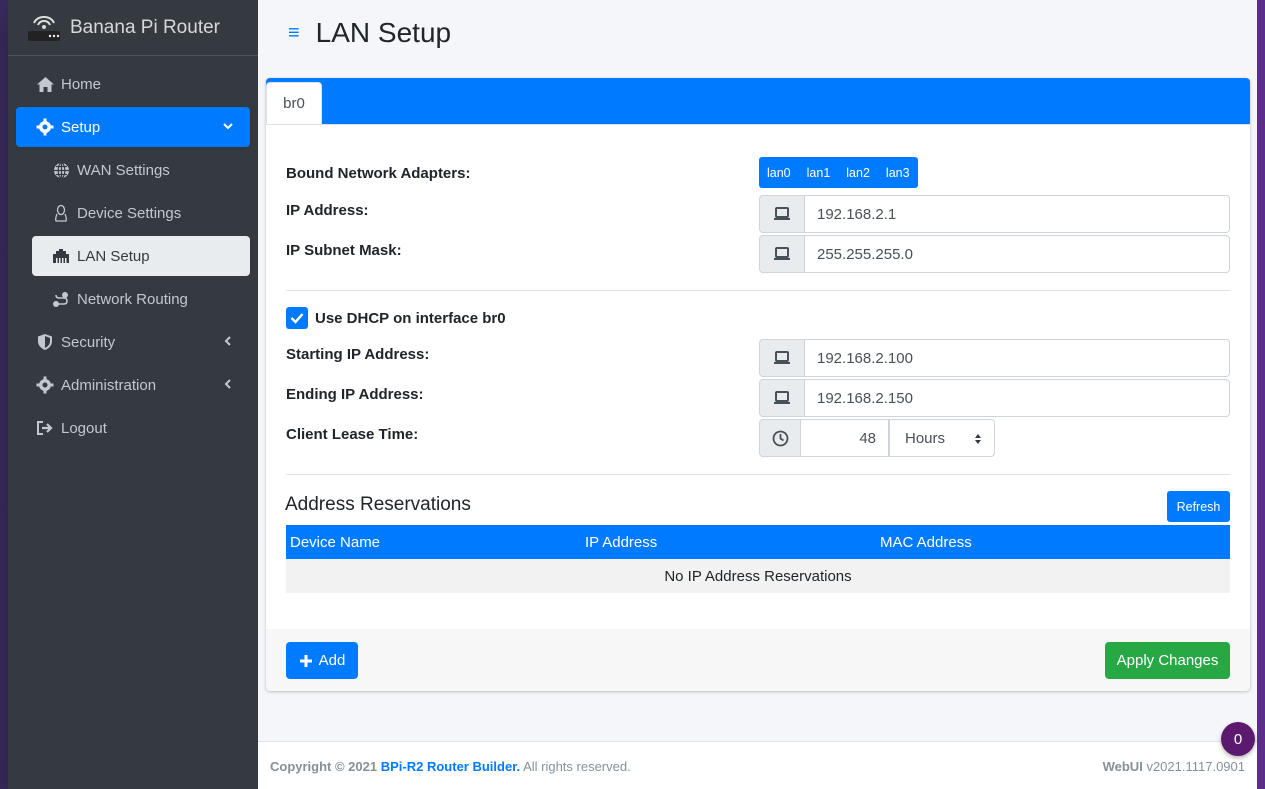 The height and width of the screenshot is (789, 1265). What do you see at coordinates (45, 342) in the screenshot?
I see `shield-icon` at bounding box center [45, 342].